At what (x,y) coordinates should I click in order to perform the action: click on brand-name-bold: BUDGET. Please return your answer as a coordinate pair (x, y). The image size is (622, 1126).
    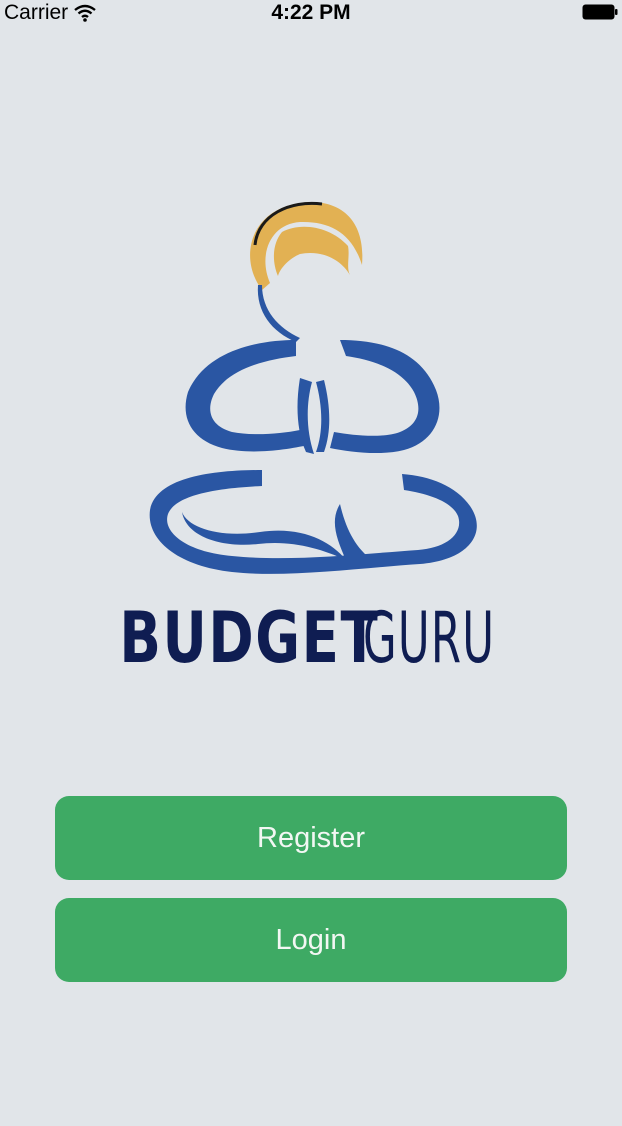
    Looking at the image, I should click on (248, 638).